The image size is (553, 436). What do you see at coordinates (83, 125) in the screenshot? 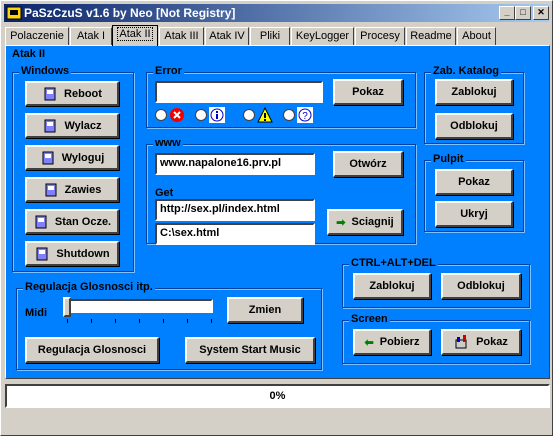
I see `wylacz-label: Wylacz` at bounding box center [83, 125].